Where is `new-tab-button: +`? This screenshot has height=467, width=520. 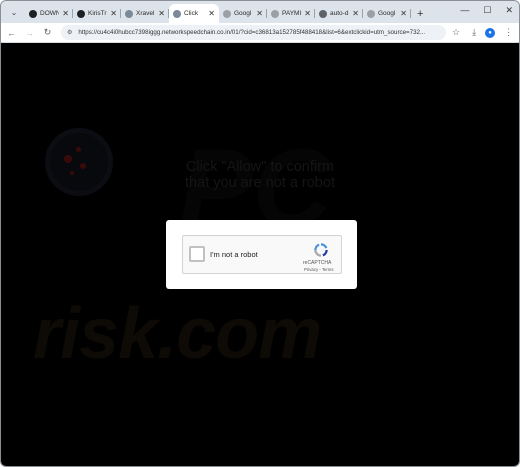
new-tab-button: + is located at coordinates (420, 14).